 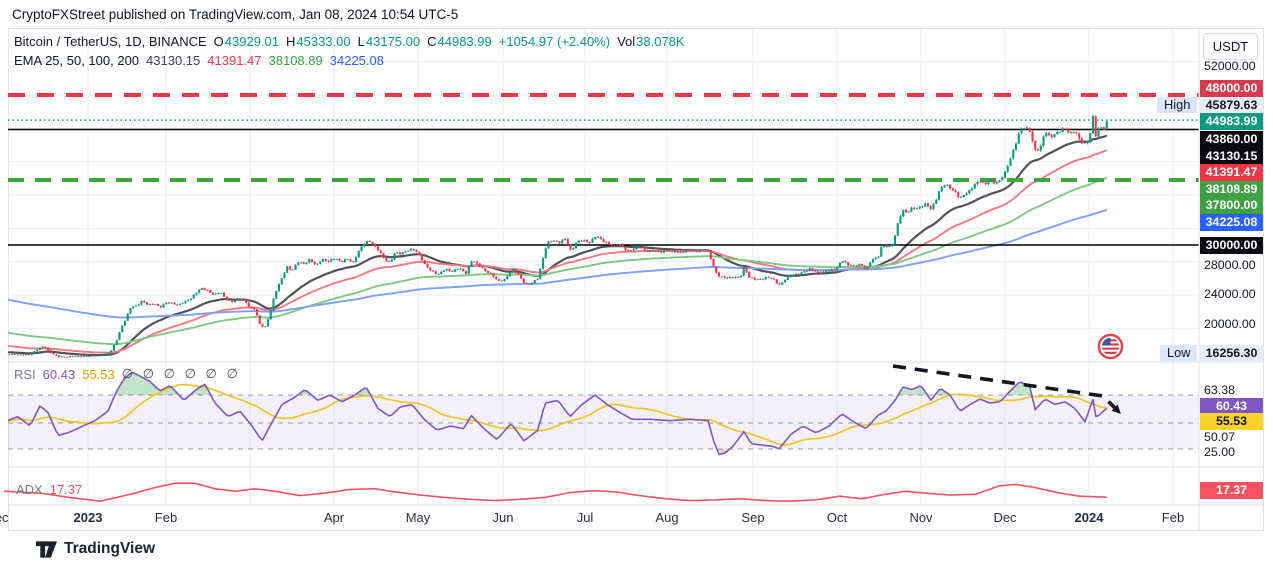 What do you see at coordinates (1231, 88) in the screenshot?
I see `price-scale-badge: 48000.00` at bounding box center [1231, 88].